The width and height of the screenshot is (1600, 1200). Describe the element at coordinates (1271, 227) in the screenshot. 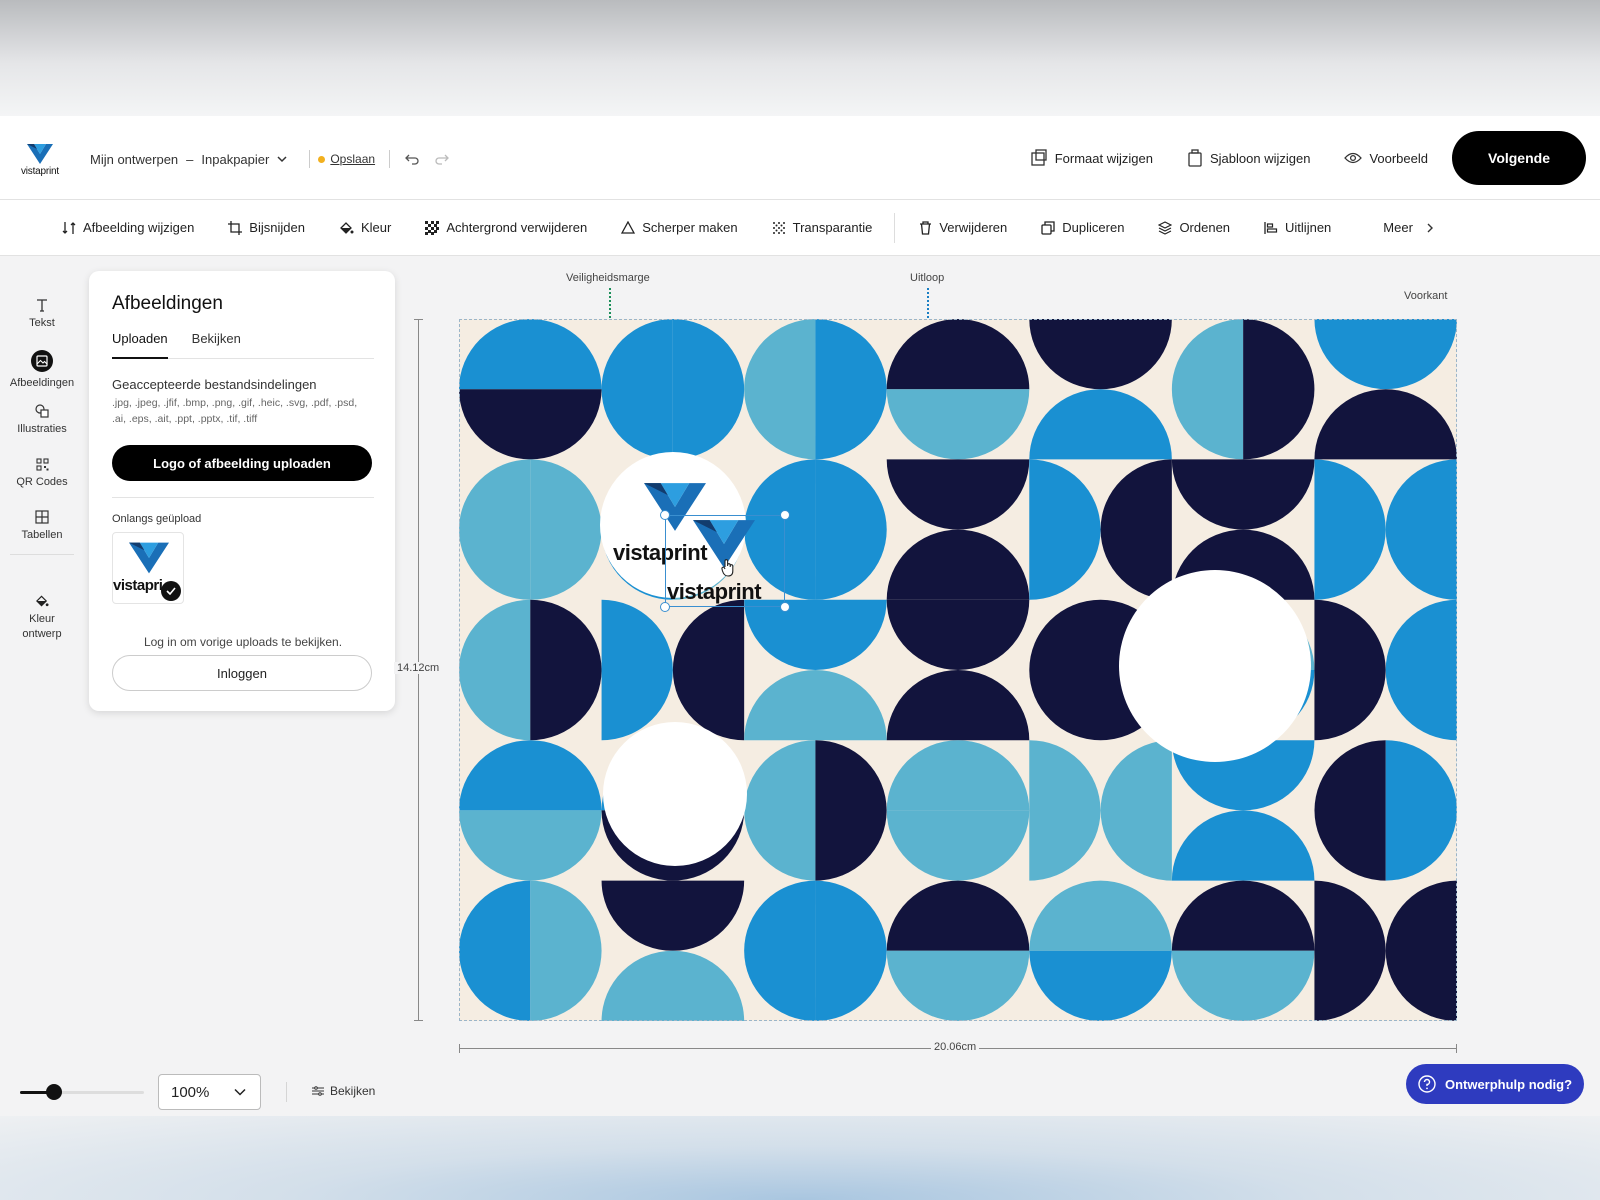

I see `align-icon` at that location.